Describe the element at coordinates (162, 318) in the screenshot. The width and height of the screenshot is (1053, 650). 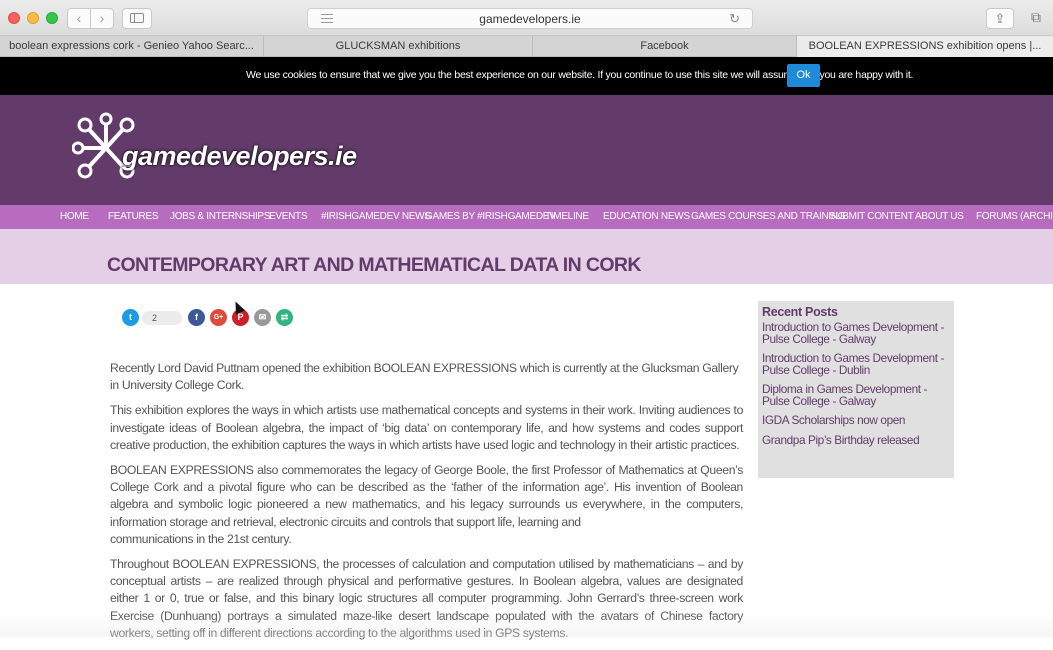
I see `share-count: 2` at that location.